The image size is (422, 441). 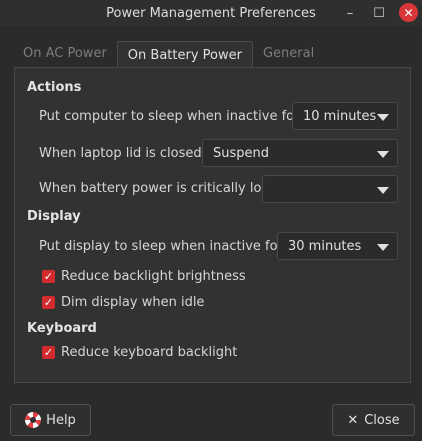 I want to click on computer-sleep-select: 10 minutes, so click(x=345, y=116).